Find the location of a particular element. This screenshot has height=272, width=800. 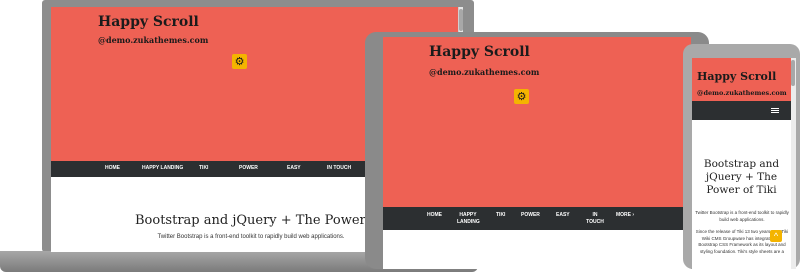

laptop-scroll-thumb is located at coordinates (461, 20).